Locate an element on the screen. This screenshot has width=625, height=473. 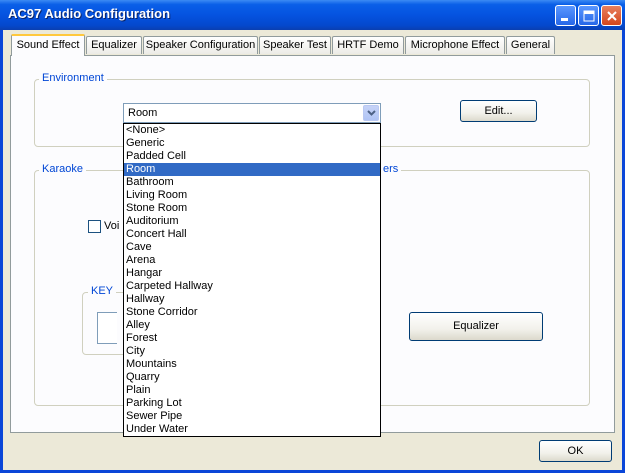
list-item-selected: Room is located at coordinates (252, 169).